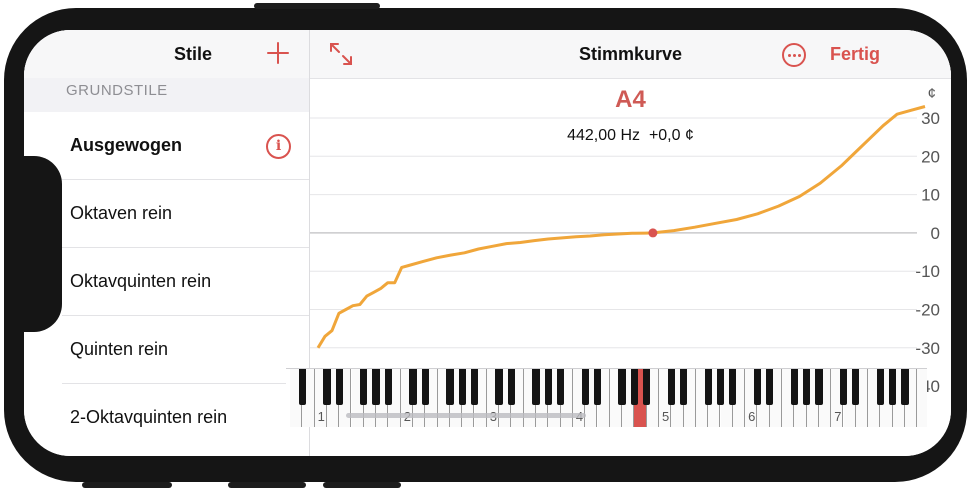  I want to click on style-item-ausgewogen: Ausgewogen i, so click(166, 146).